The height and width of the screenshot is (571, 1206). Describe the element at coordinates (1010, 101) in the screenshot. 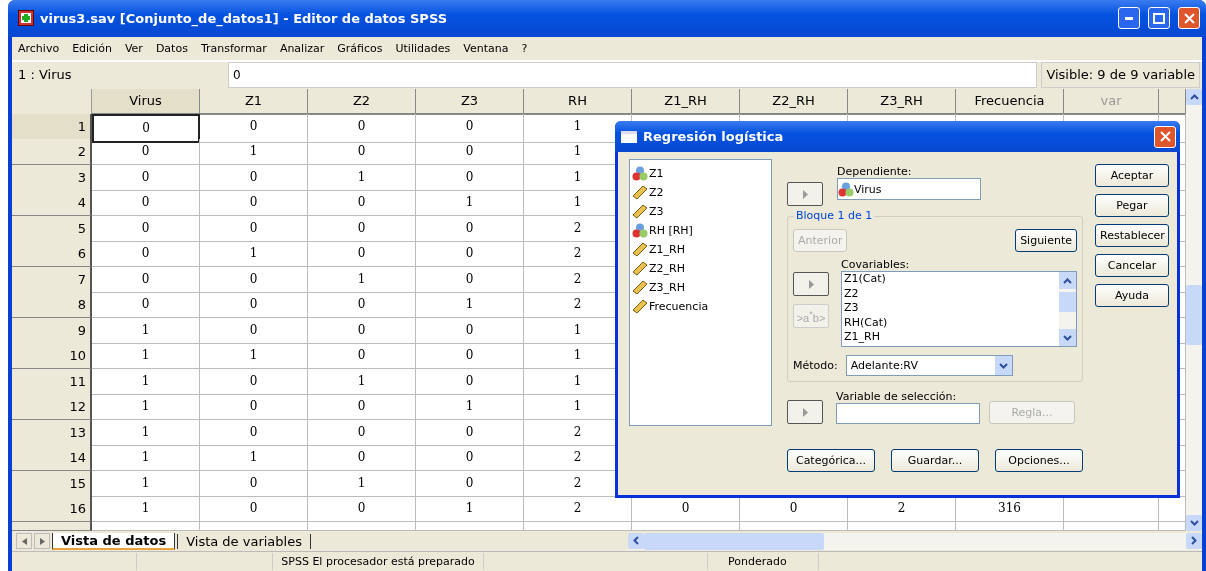

I see `column-header: Frecuencia` at that location.